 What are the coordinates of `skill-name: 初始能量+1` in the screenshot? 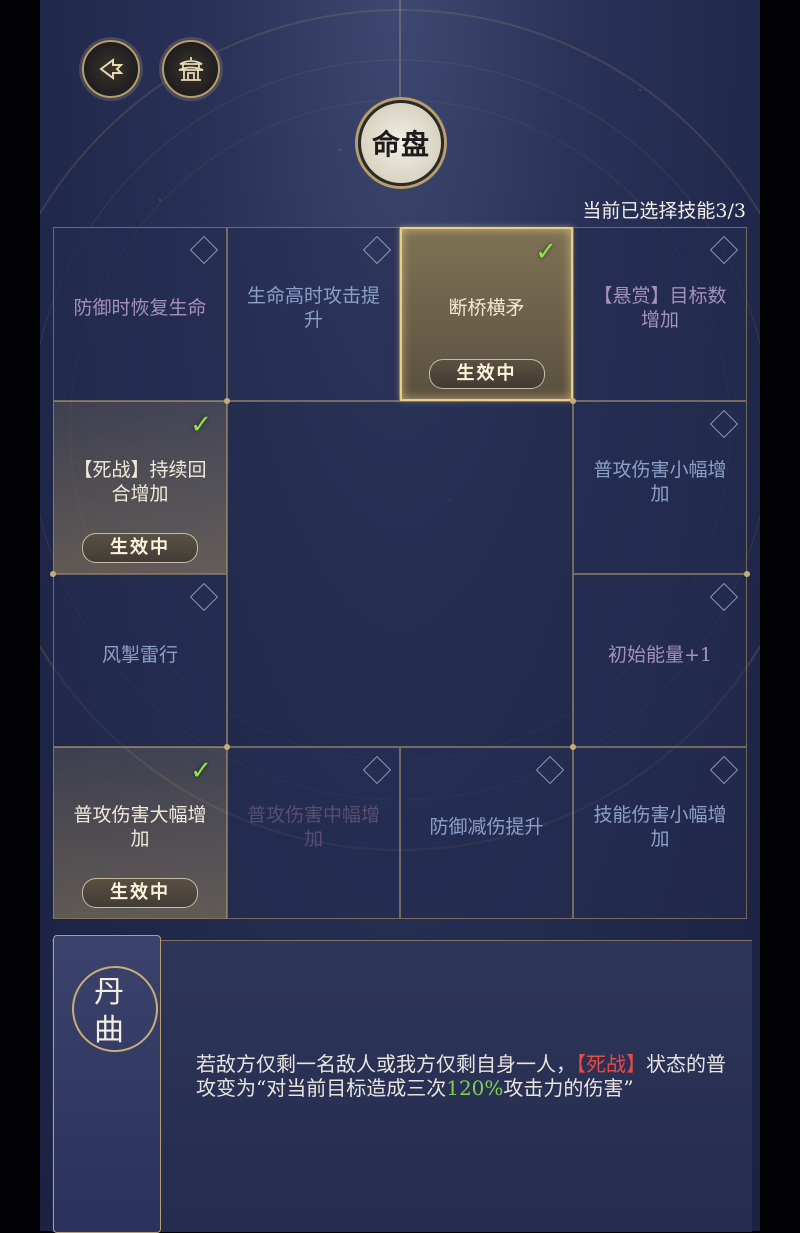 It's located at (659, 654).